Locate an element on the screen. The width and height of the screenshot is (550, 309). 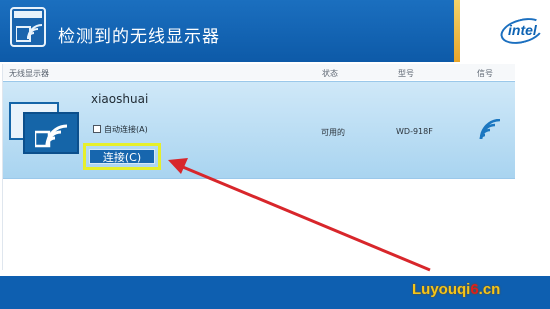
wireless-display-icon is located at coordinates (44, 128).